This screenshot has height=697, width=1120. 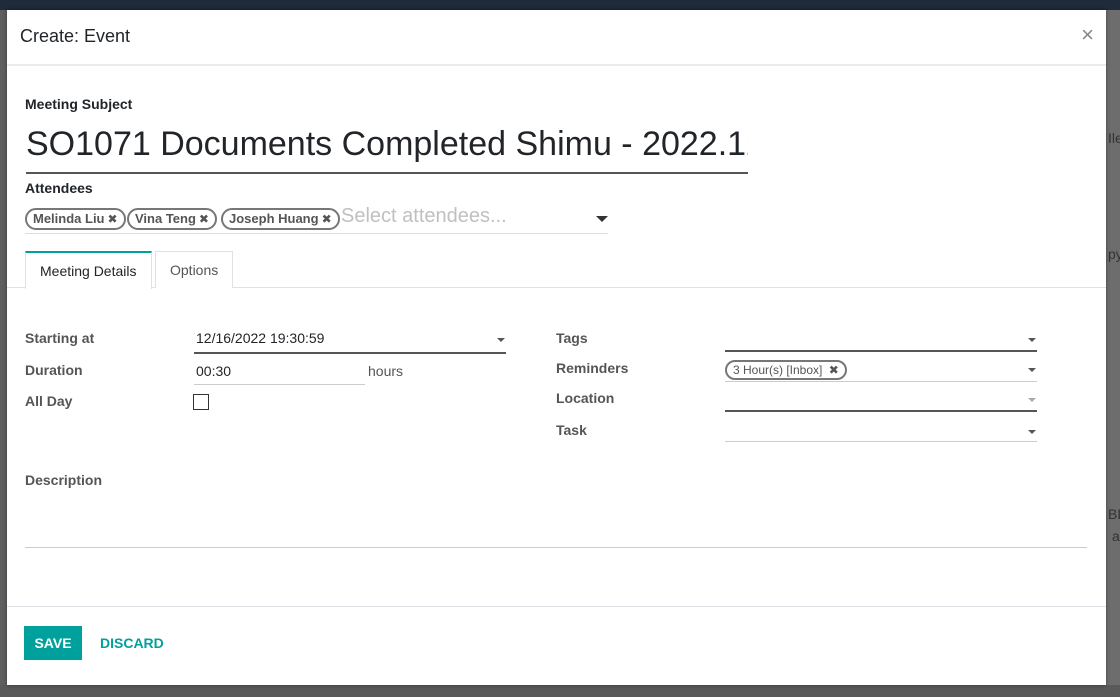 I want to click on location-label: Location, so click(x=585, y=398).